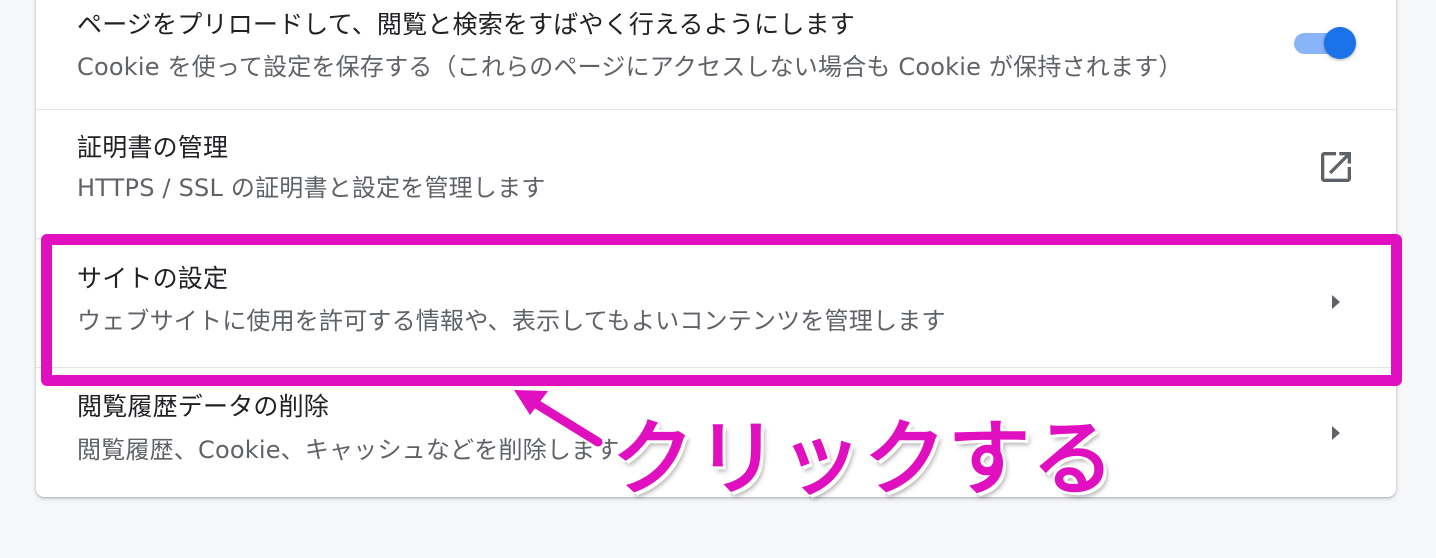  What do you see at coordinates (153, 147) in the screenshot?
I see `manage-certificates-title: 証明書の管理` at bounding box center [153, 147].